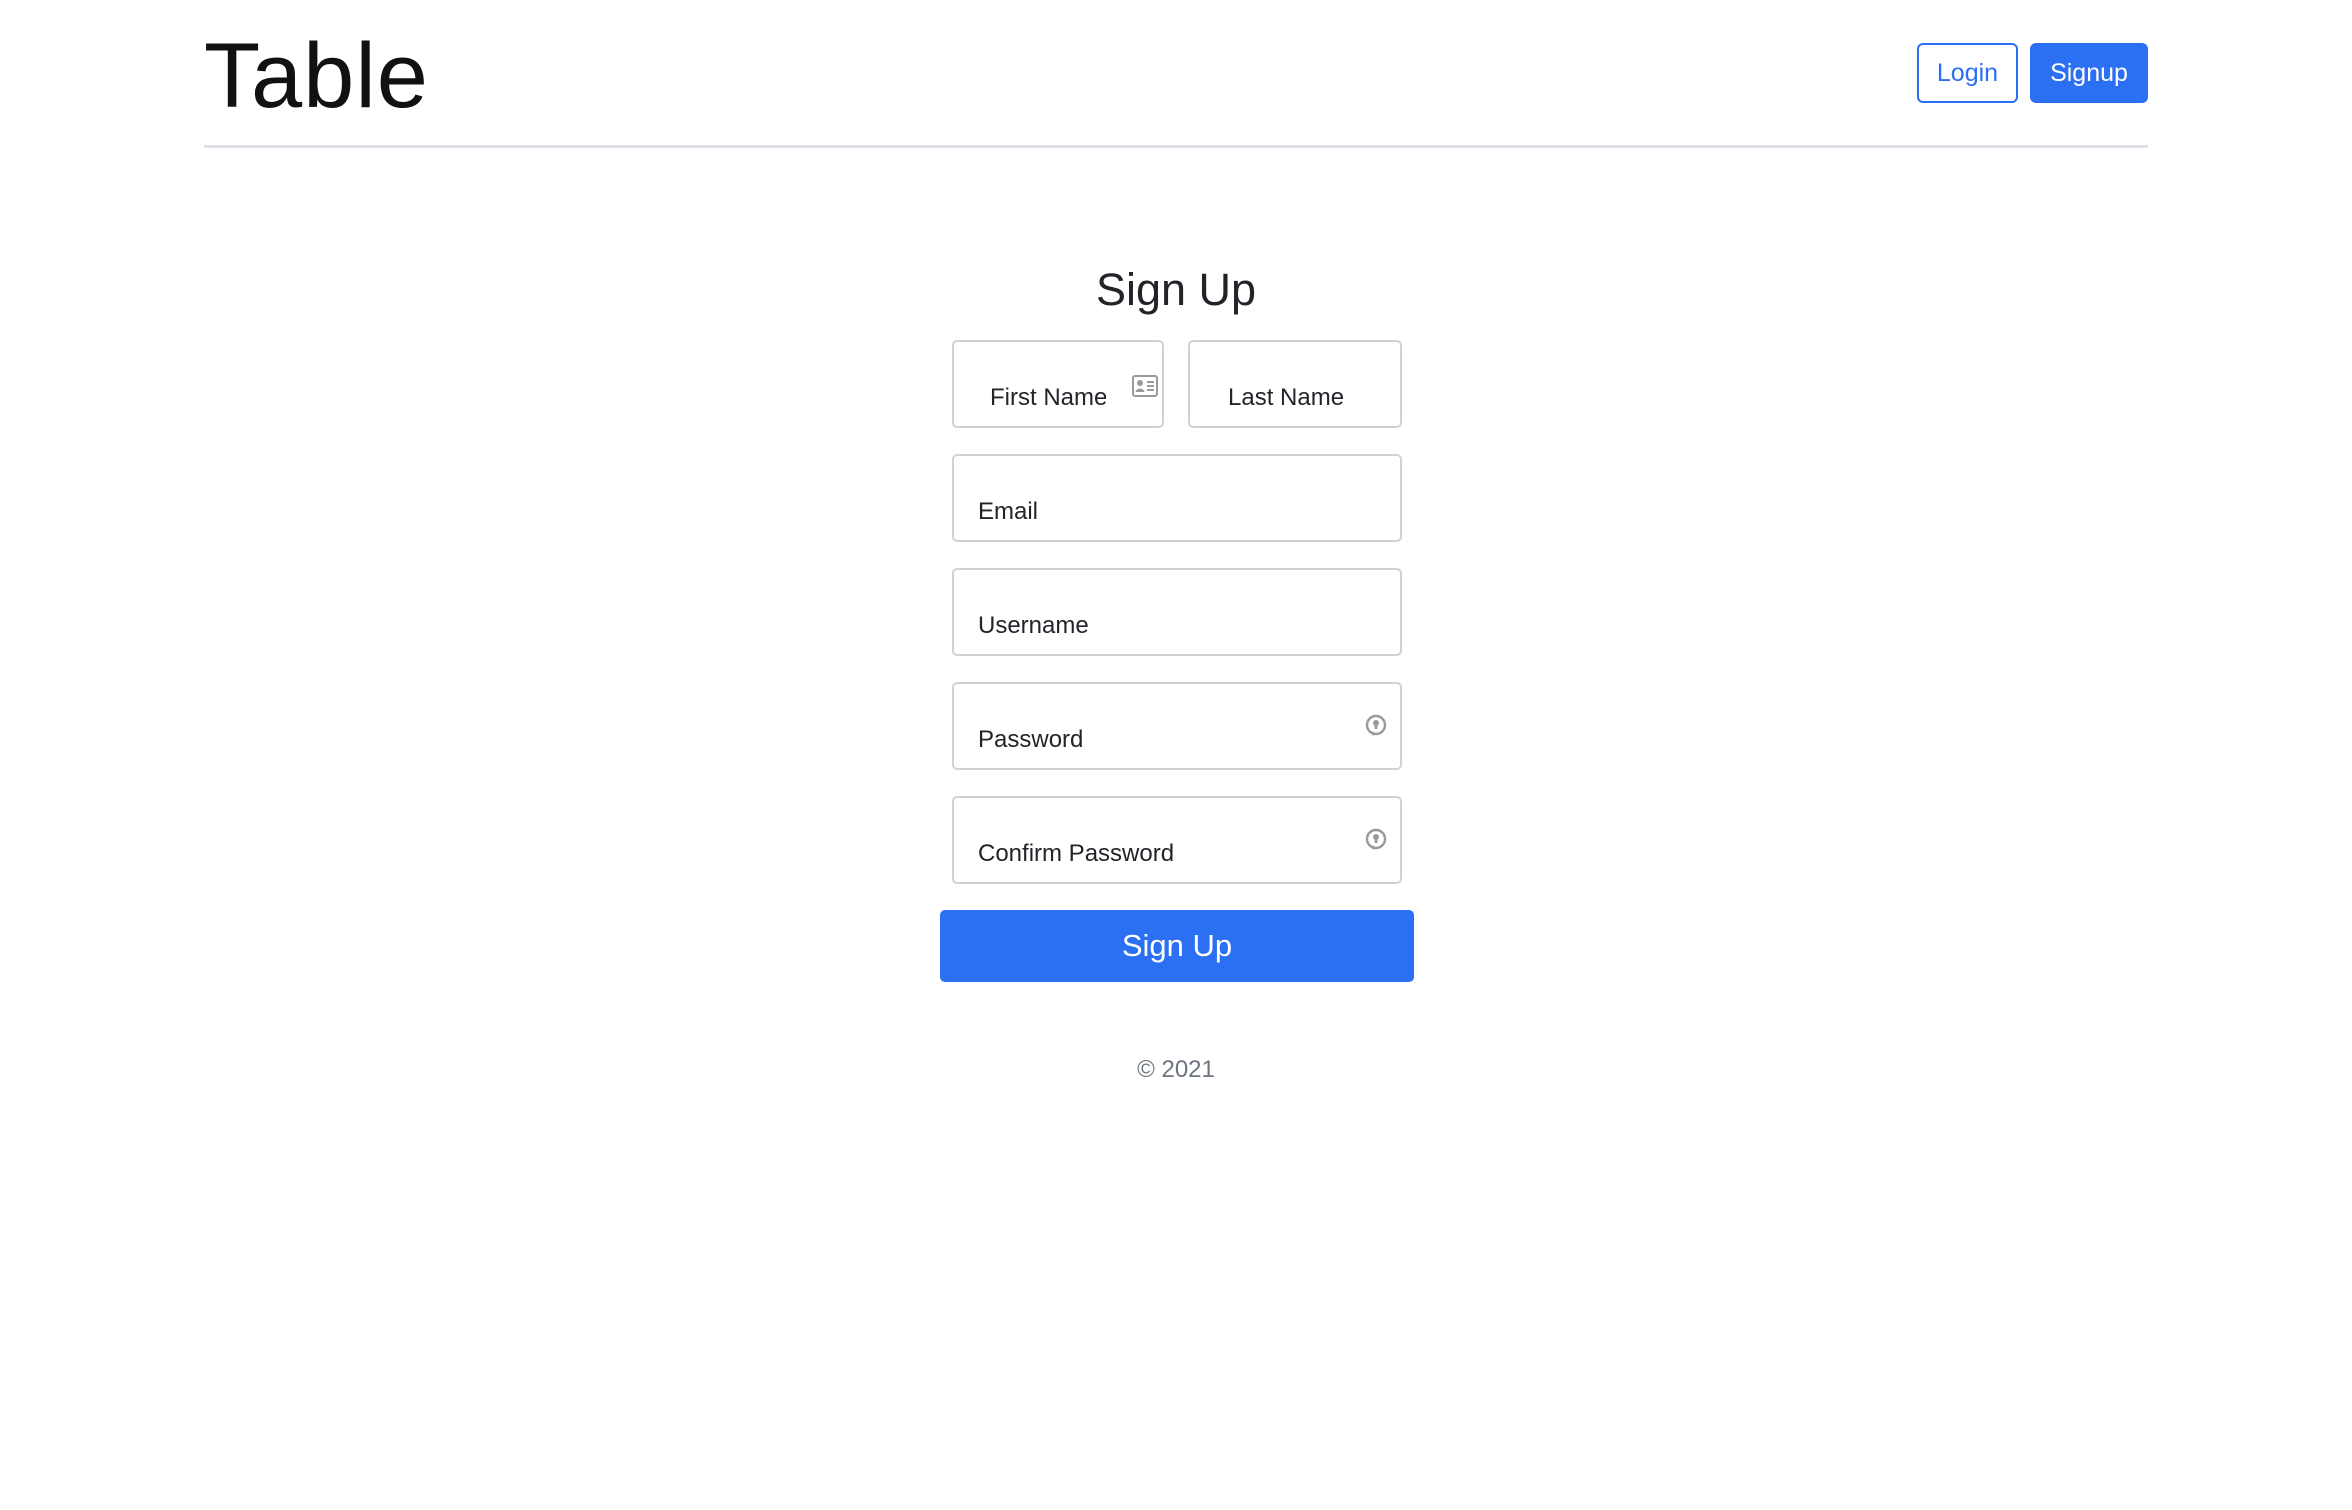 This screenshot has height=1510, width=2352. I want to click on last-name-input, so click(1295, 384).